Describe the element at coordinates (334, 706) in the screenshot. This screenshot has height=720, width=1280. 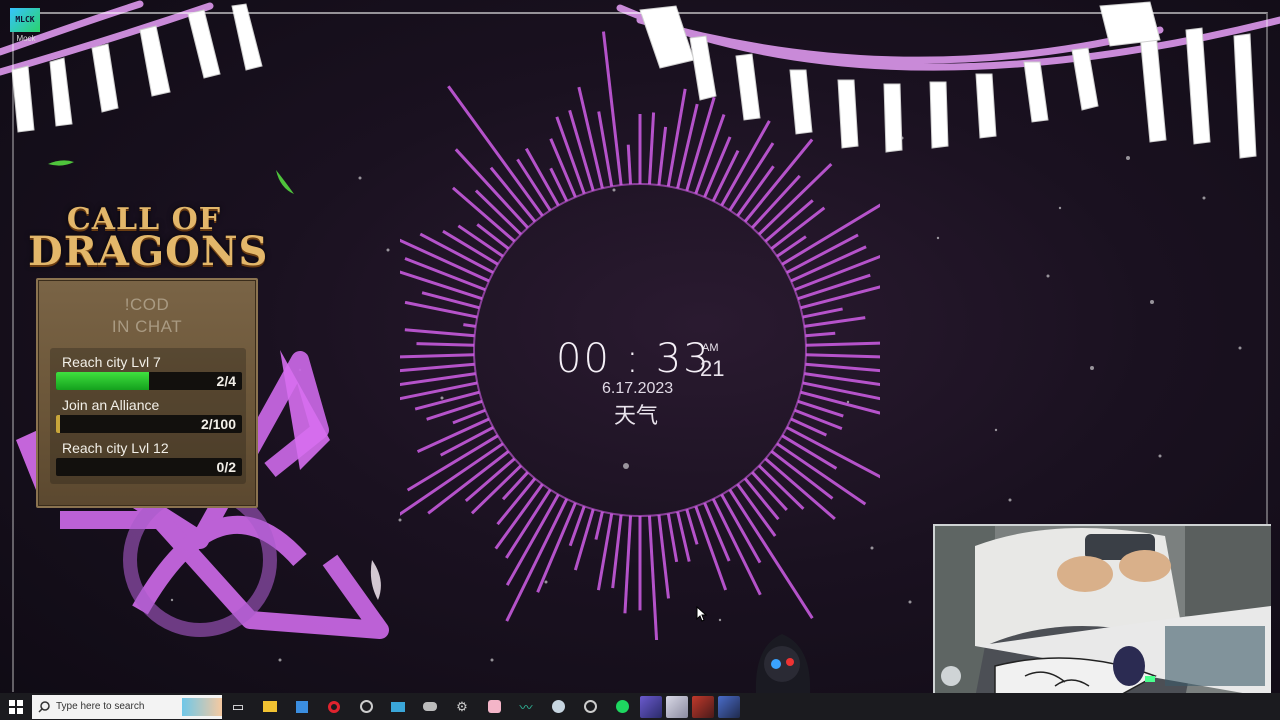
I see `opera-icon` at that location.